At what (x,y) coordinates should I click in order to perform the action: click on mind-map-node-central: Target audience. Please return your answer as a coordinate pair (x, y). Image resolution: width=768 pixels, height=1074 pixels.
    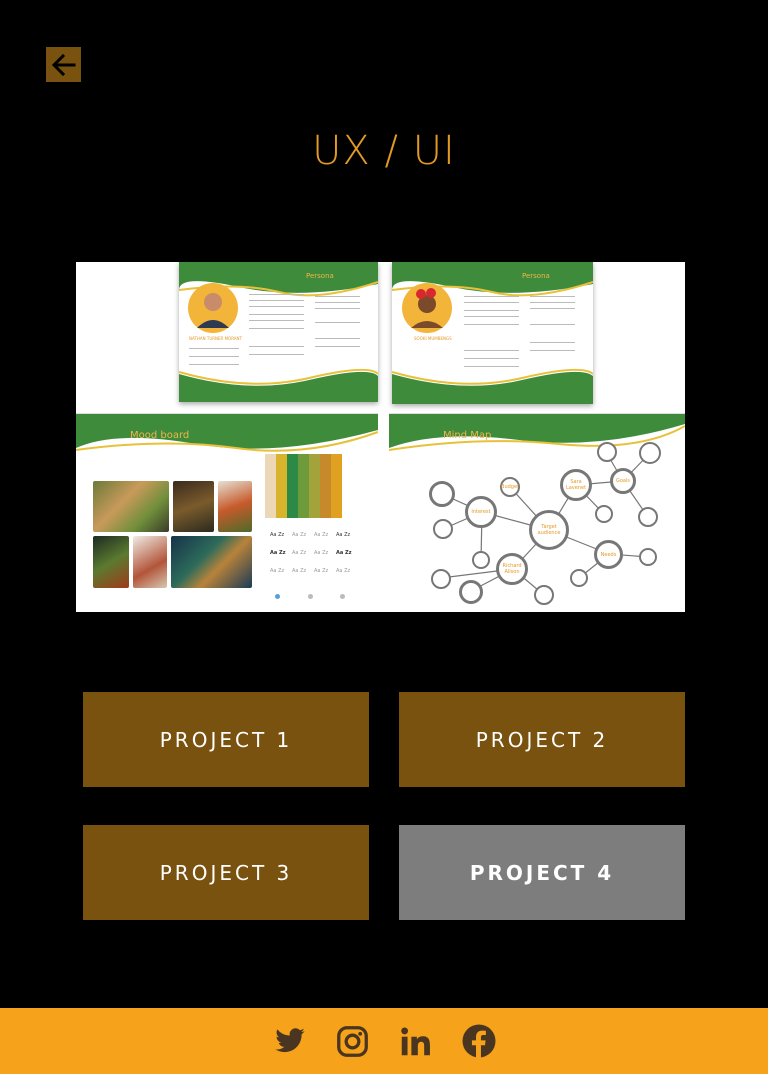
    Looking at the image, I should click on (549, 530).